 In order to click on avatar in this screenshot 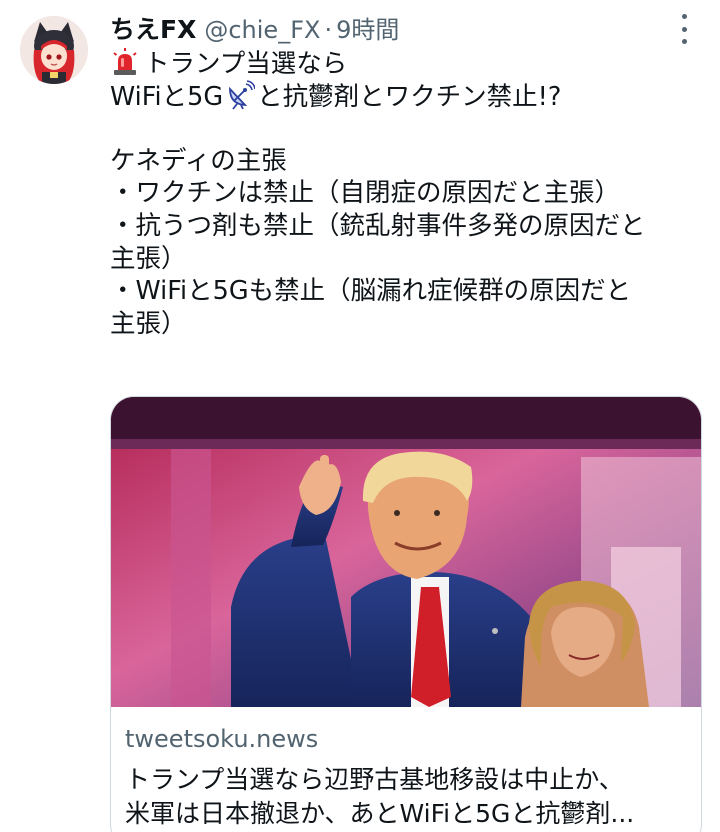, I will do `click(54, 50)`.